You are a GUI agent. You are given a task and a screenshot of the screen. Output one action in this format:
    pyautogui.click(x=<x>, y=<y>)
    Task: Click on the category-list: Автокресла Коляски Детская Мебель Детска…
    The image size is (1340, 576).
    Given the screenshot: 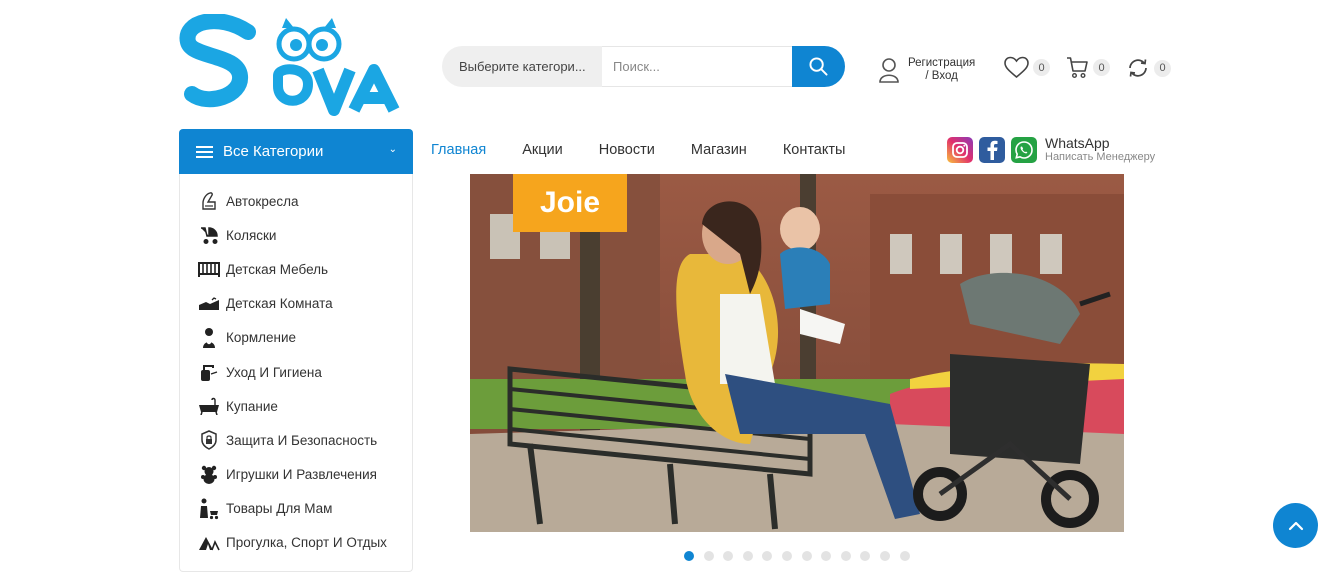 What is the action you would take?
    pyautogui.click(x=296, y=373)
    